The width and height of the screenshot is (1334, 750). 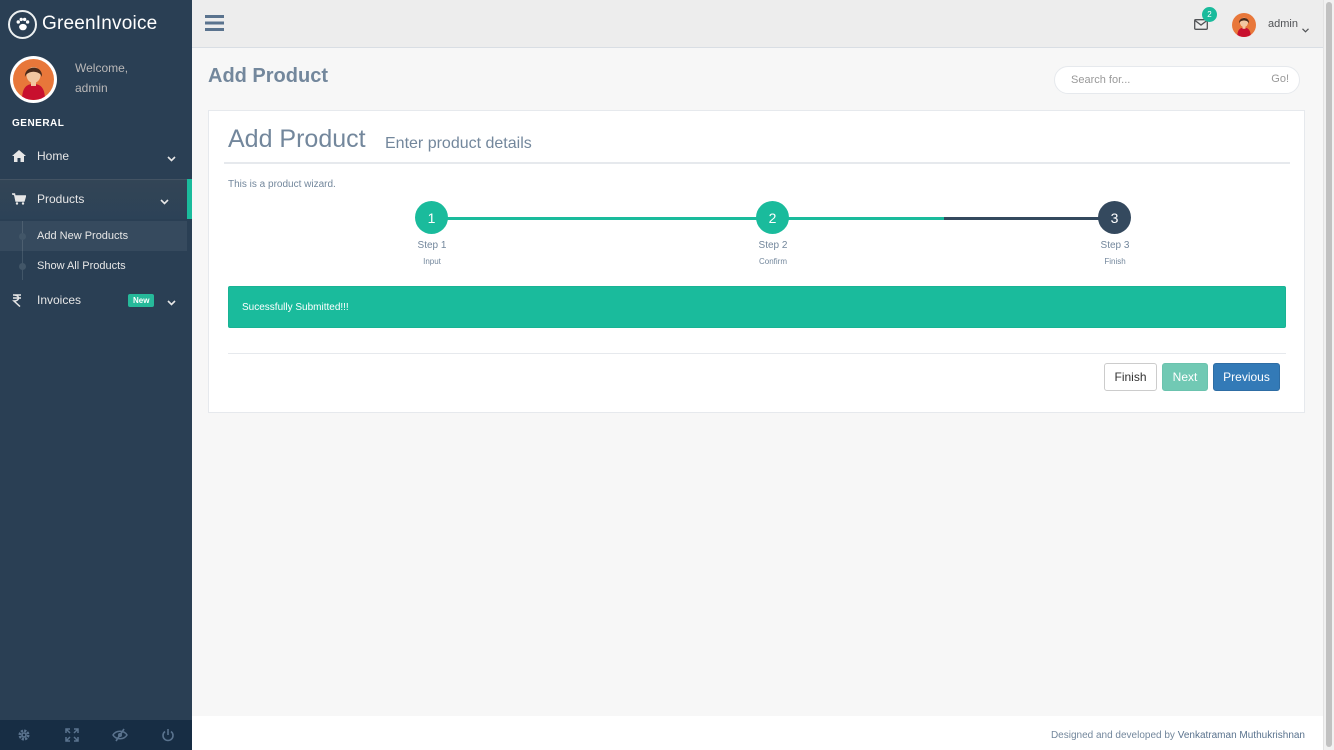 What do you see at coordinates (214, 25) in the screenshot?
I see `menu-toggle-icon` at bounding box center [214, 25].